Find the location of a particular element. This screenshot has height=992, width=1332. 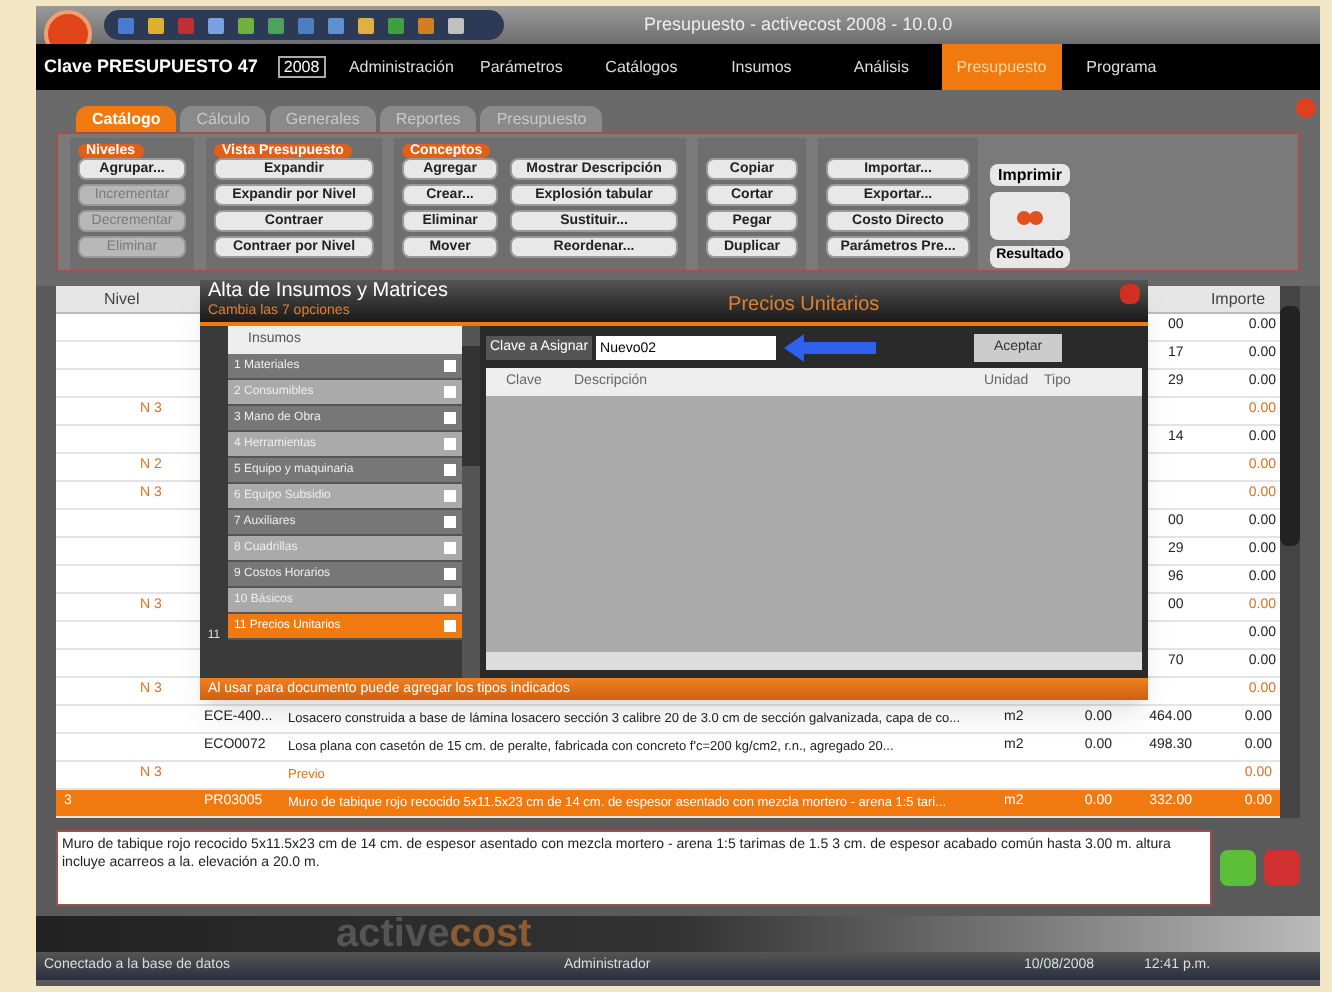

cancel-icon is located at coordinates (1282, 868).